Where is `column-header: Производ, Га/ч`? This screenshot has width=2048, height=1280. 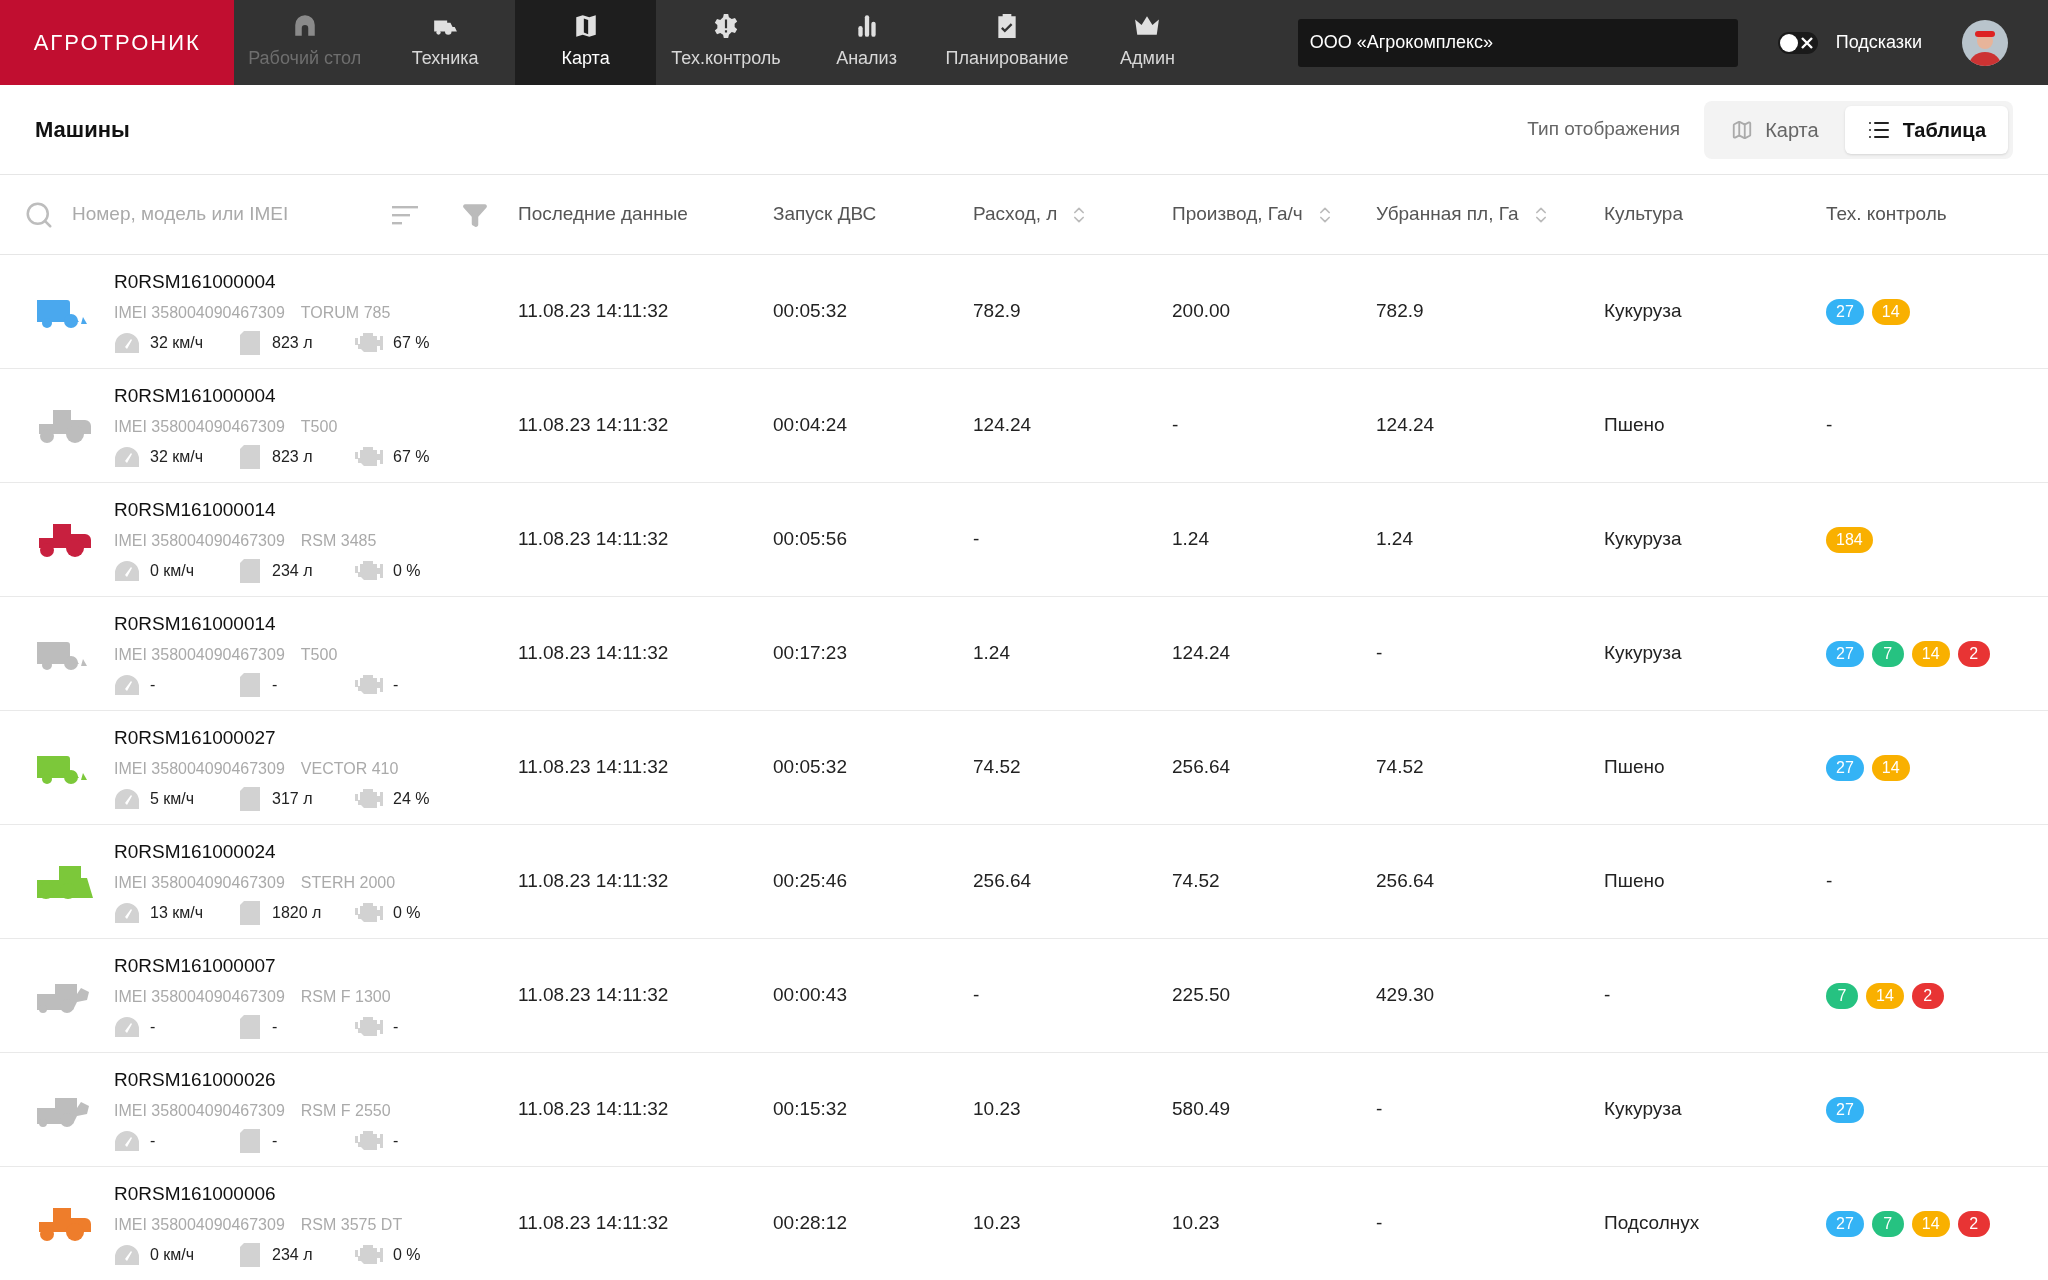
column-header: Производ, Га/ч is located at coordinates (1253, 214).